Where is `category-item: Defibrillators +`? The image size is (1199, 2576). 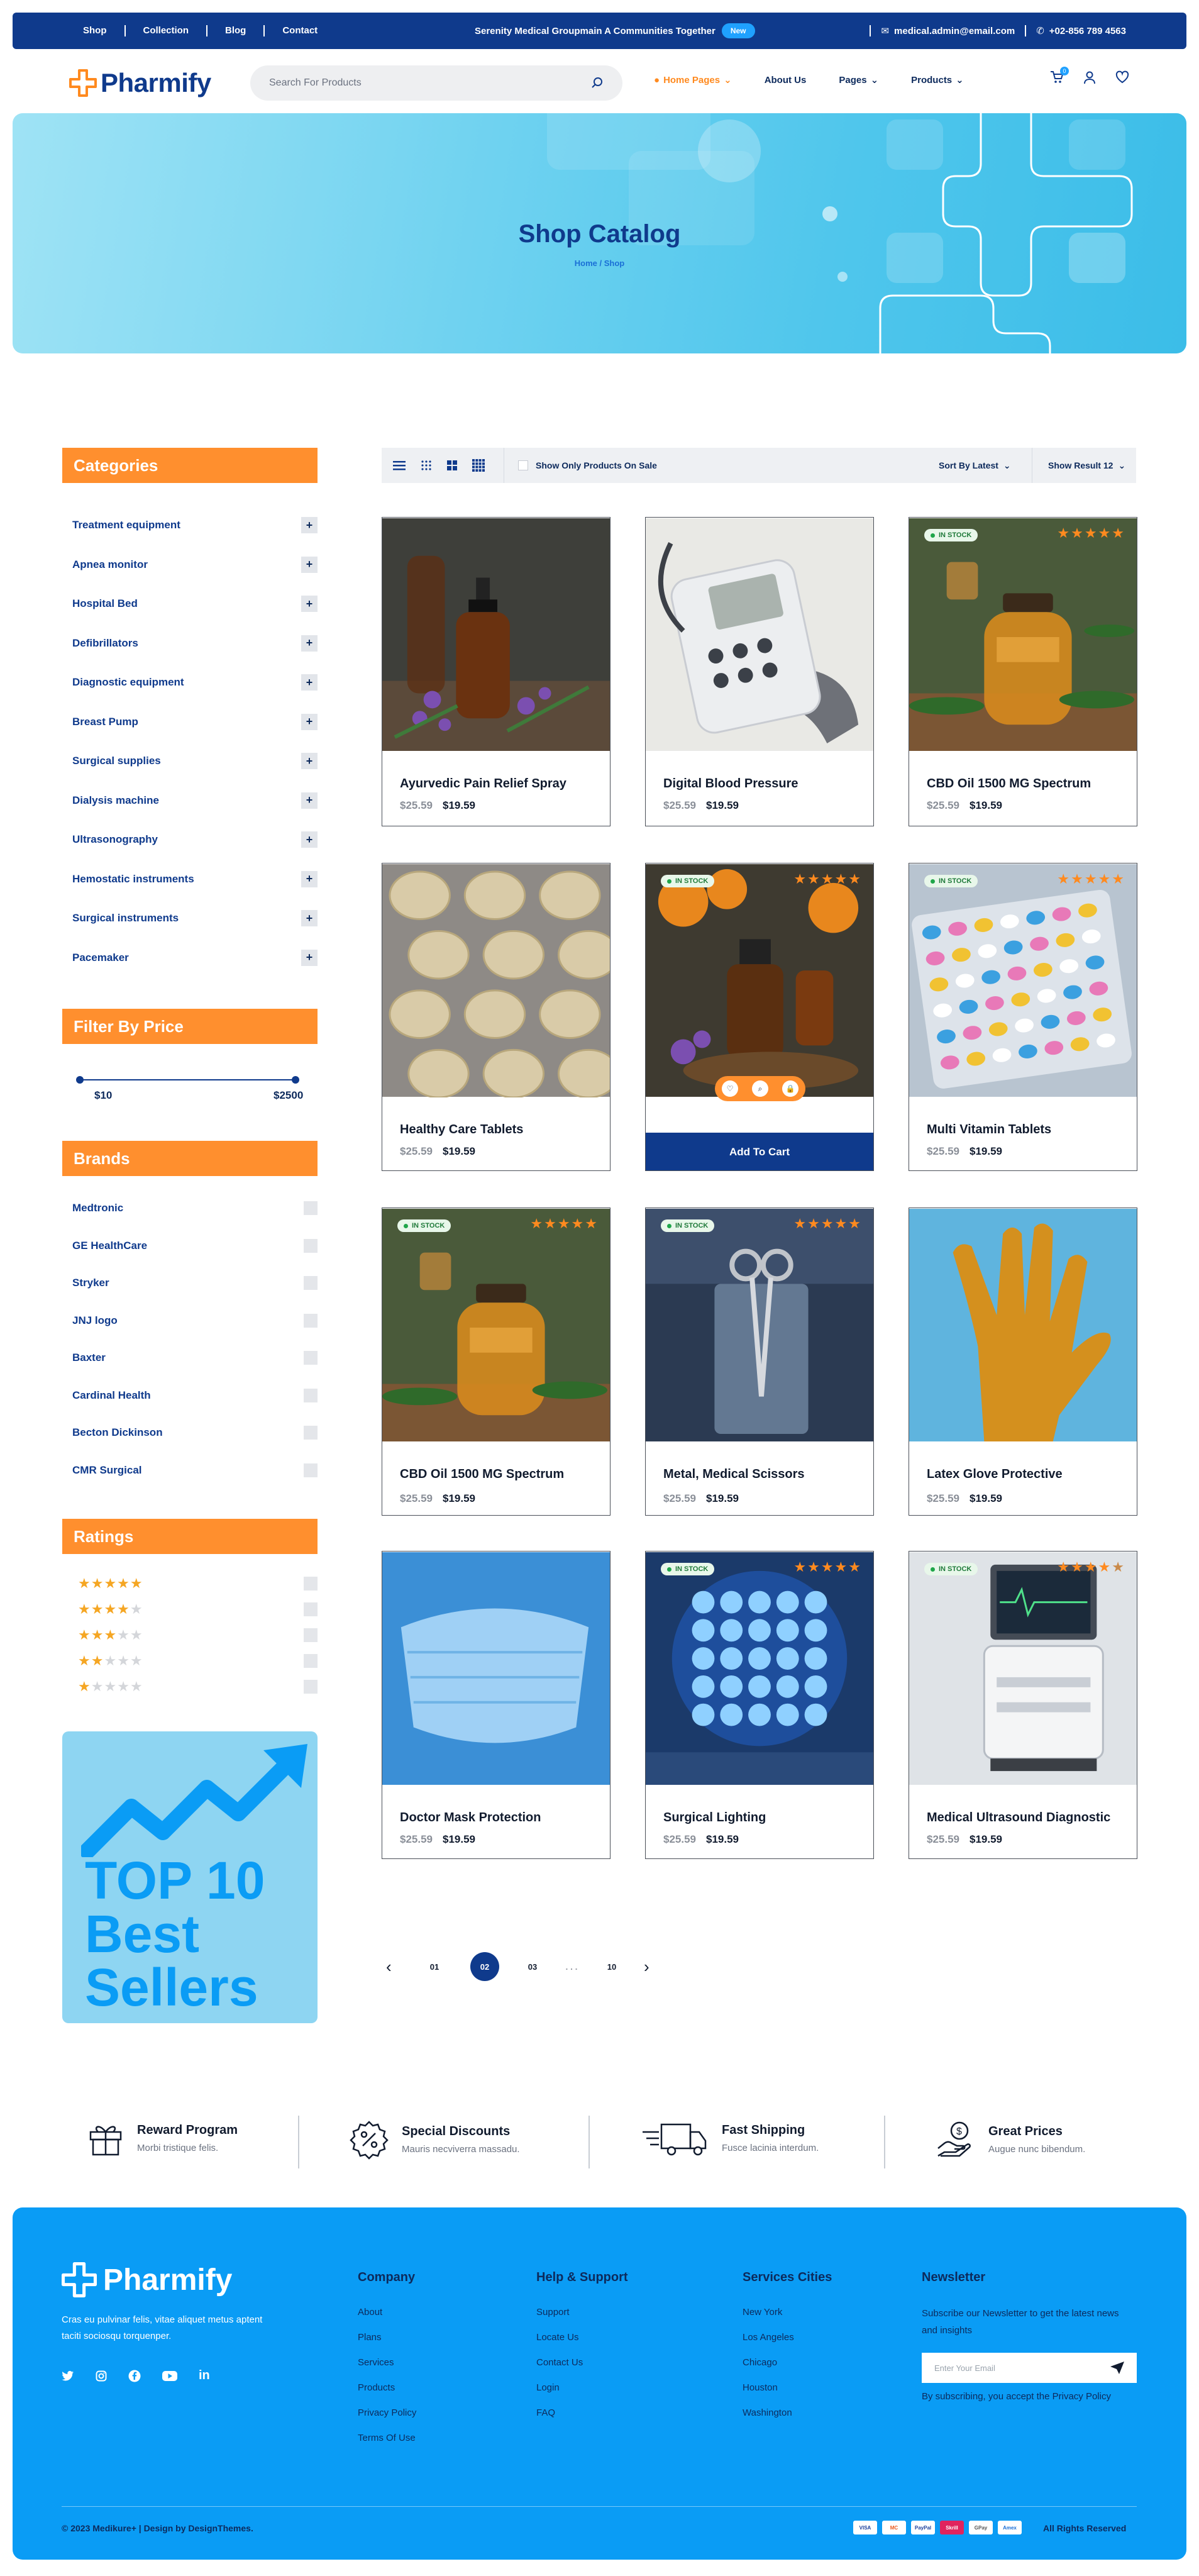 category-item: Defibrillators + is located at coordinates (195, 643).